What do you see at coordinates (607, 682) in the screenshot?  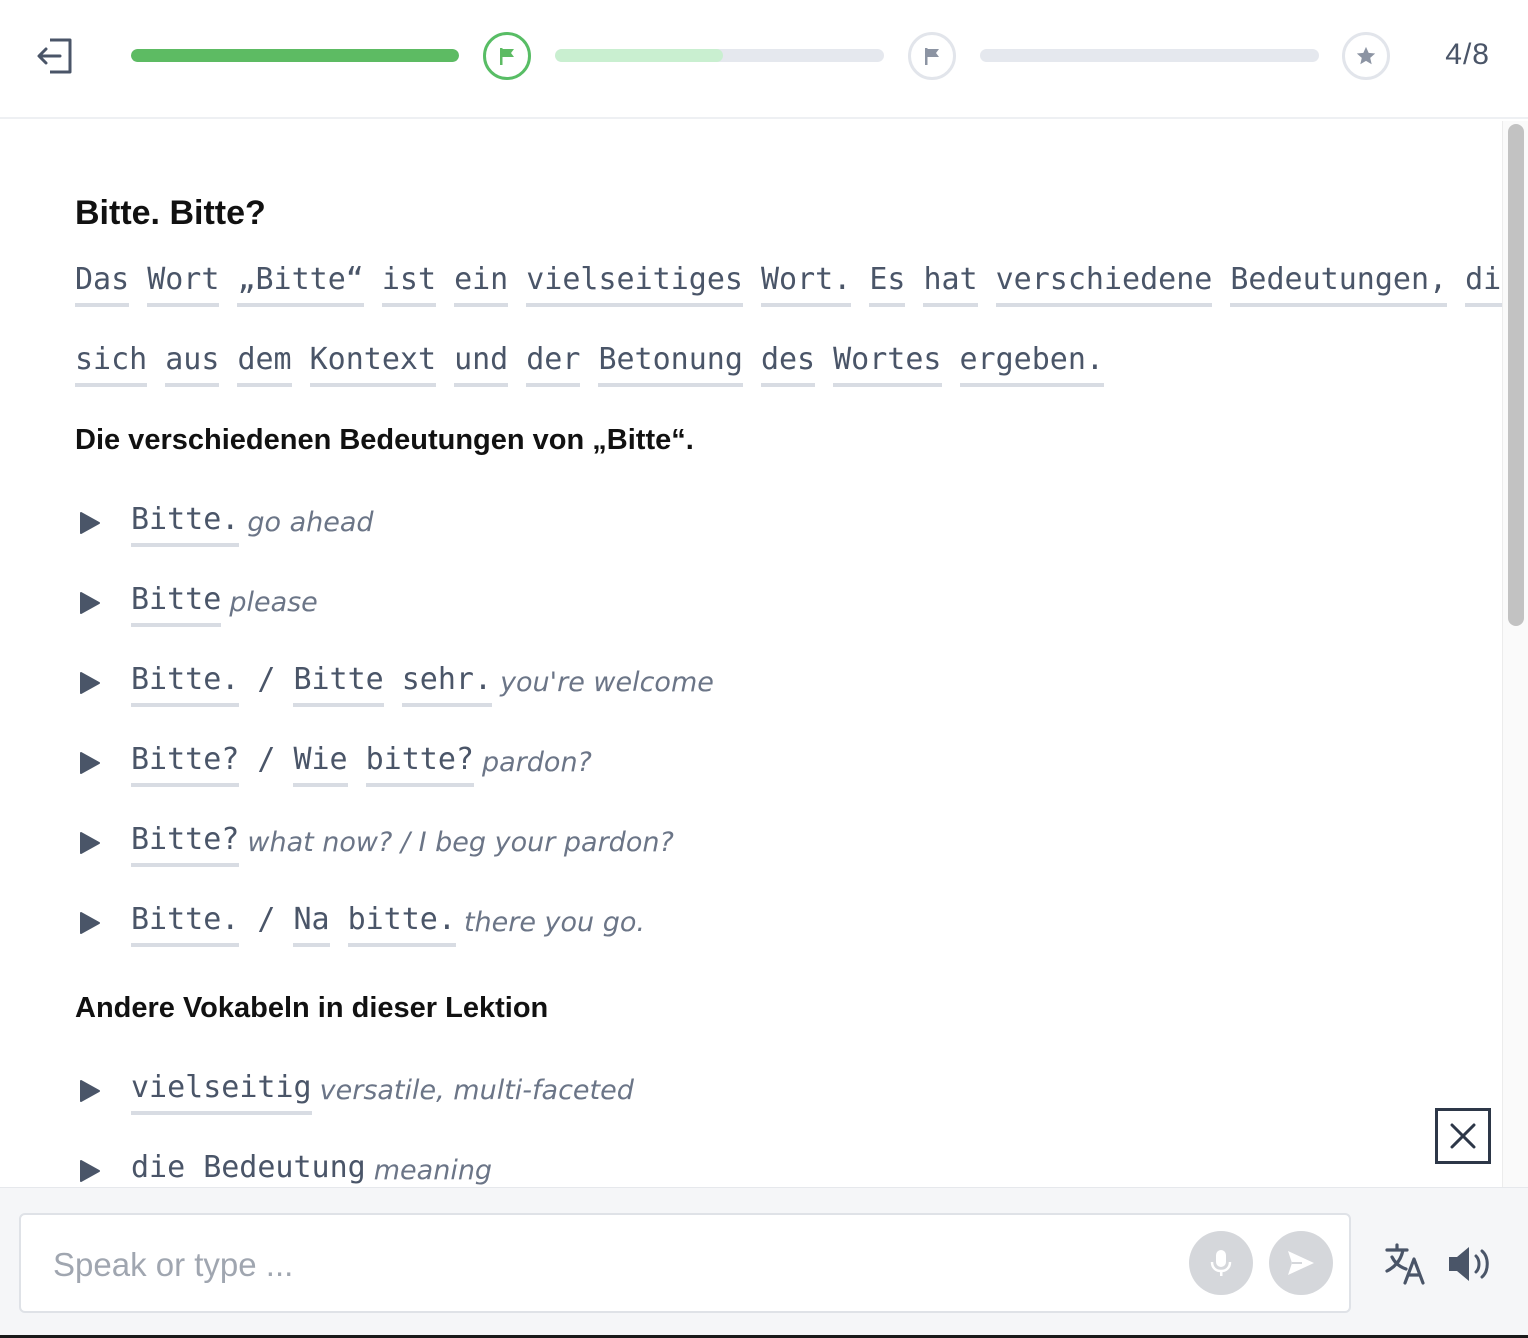 I see `translation: you're welcome` at bounding box center [607, 682].